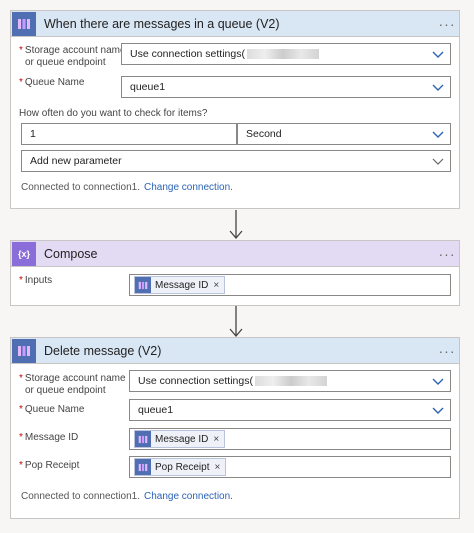 This screenshot has width=474, height=533. Describe the element at coordinates (49, 437) in the screenshot. I see `message-id-label: * Message ID` at that location.